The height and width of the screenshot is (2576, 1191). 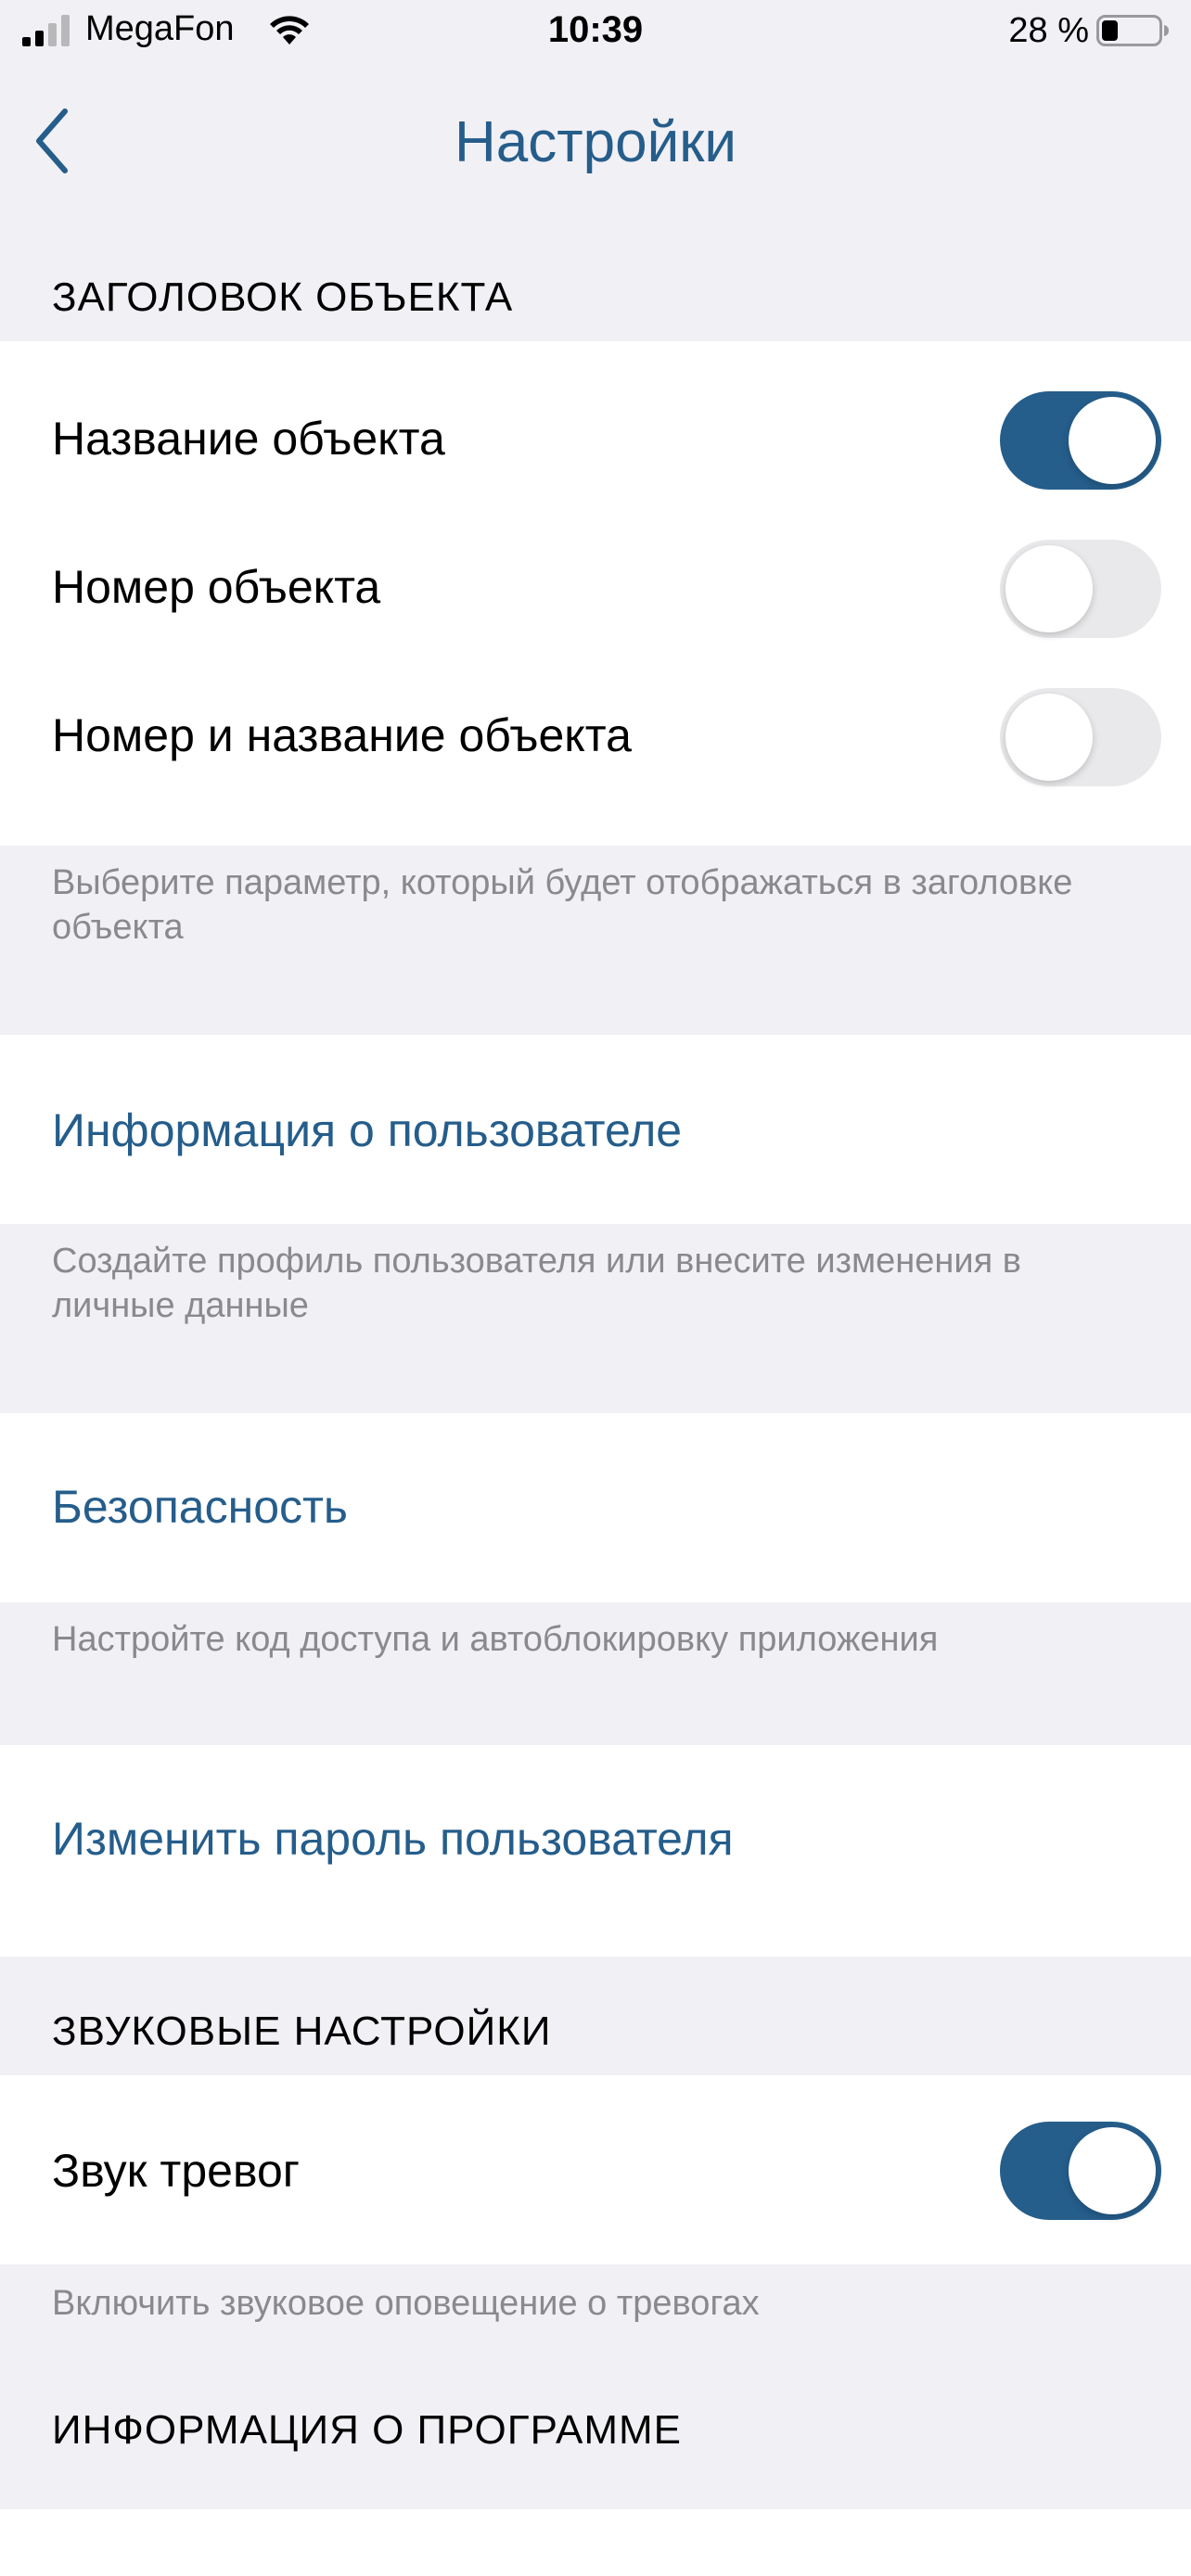 I want to click on user-info-row: Информация о пользователе, so click(x=595, y=1129).